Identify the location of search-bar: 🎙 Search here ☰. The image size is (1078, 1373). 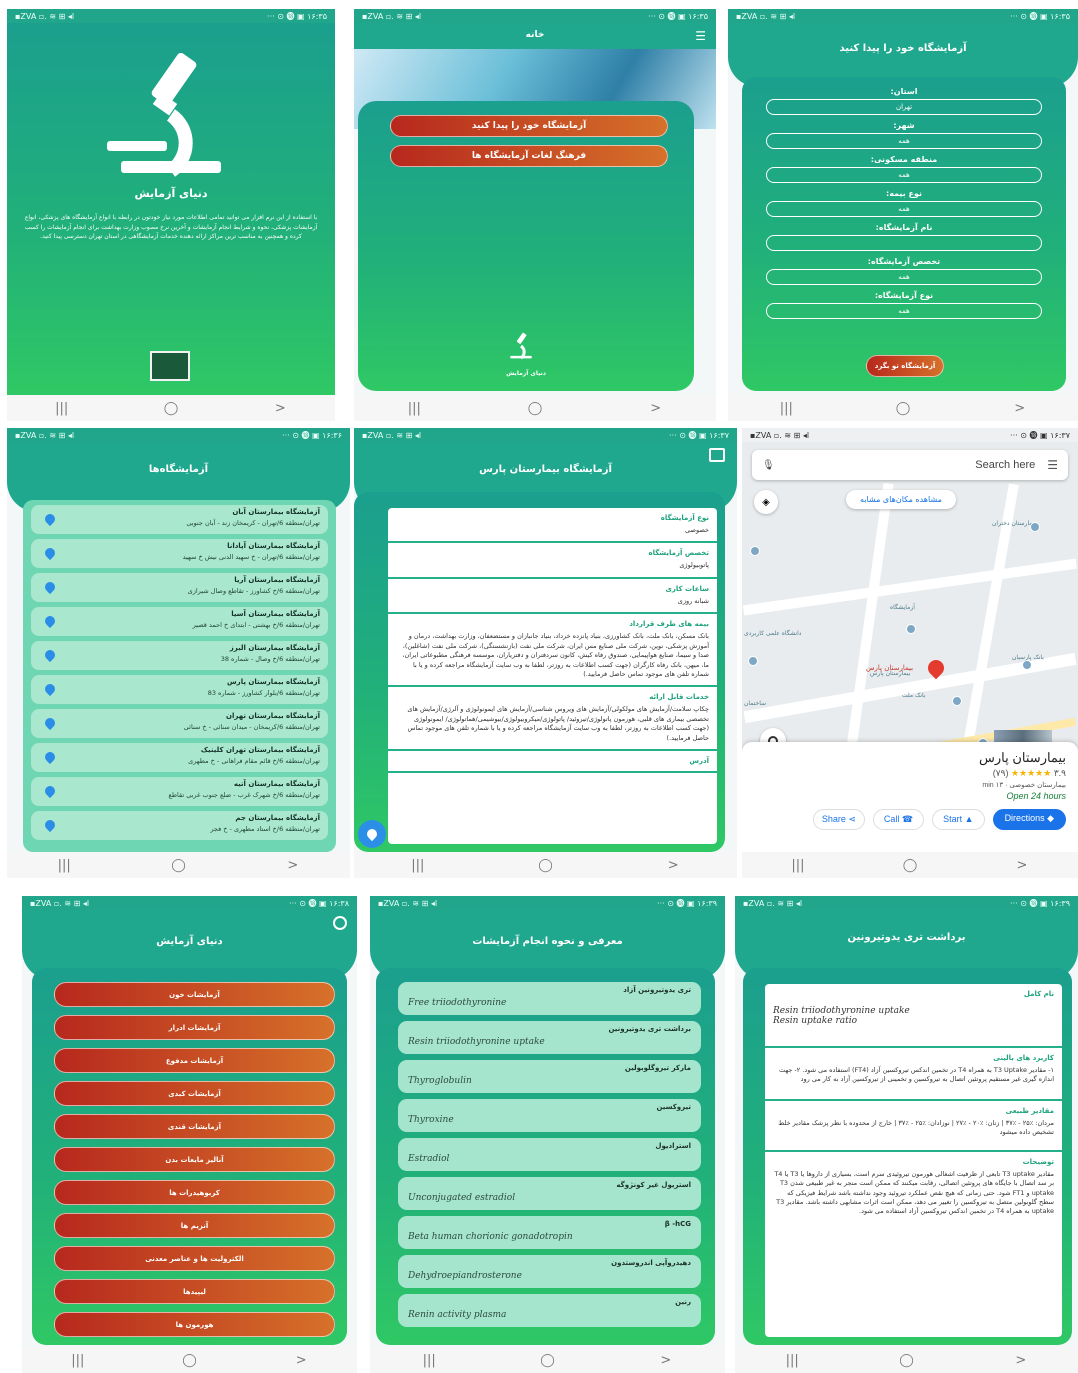
(910, 465).